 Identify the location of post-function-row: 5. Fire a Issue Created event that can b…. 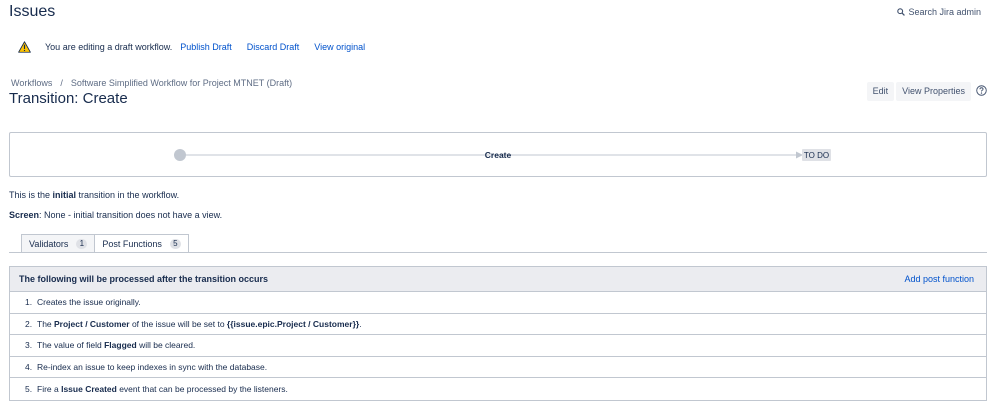
(498, 389).